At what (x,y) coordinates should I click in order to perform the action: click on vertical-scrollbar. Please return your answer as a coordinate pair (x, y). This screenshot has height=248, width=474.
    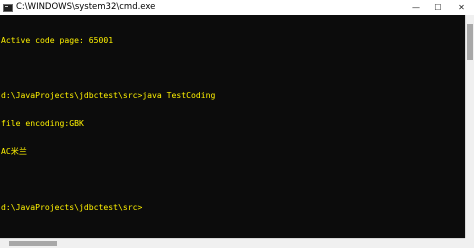
    Looking at the image, I should click on (469, 126).